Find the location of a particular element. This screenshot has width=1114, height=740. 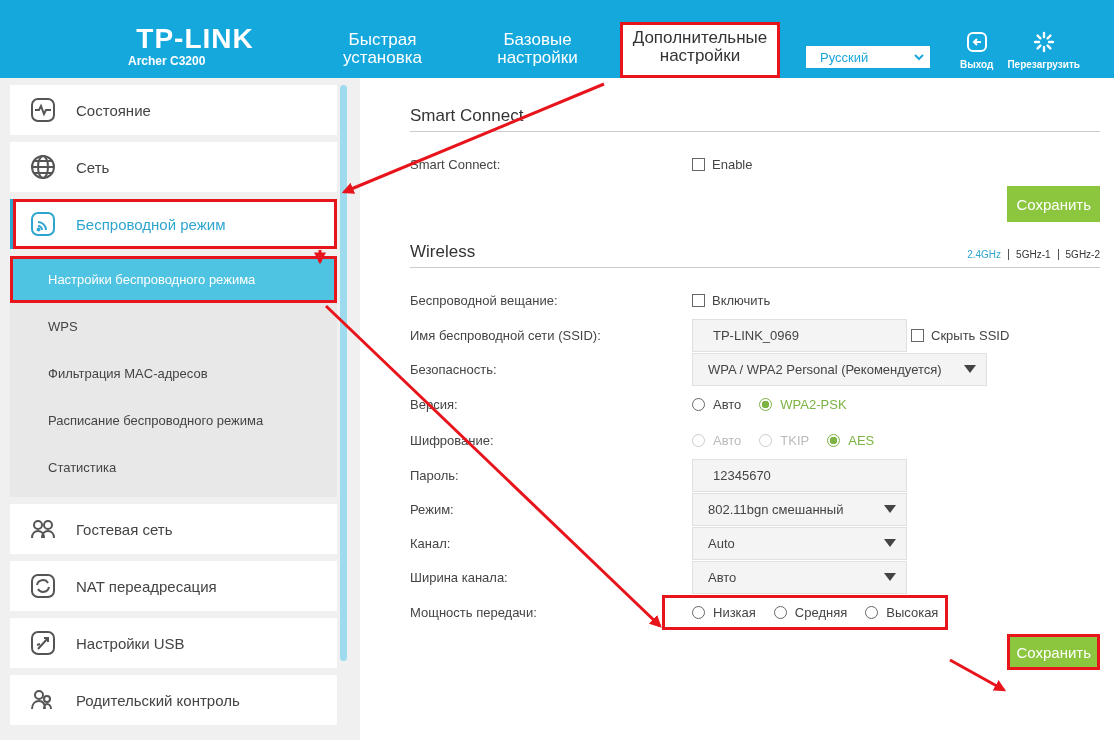

checkbox-option: Скрыть SSID is located at coordinates (960, 335).